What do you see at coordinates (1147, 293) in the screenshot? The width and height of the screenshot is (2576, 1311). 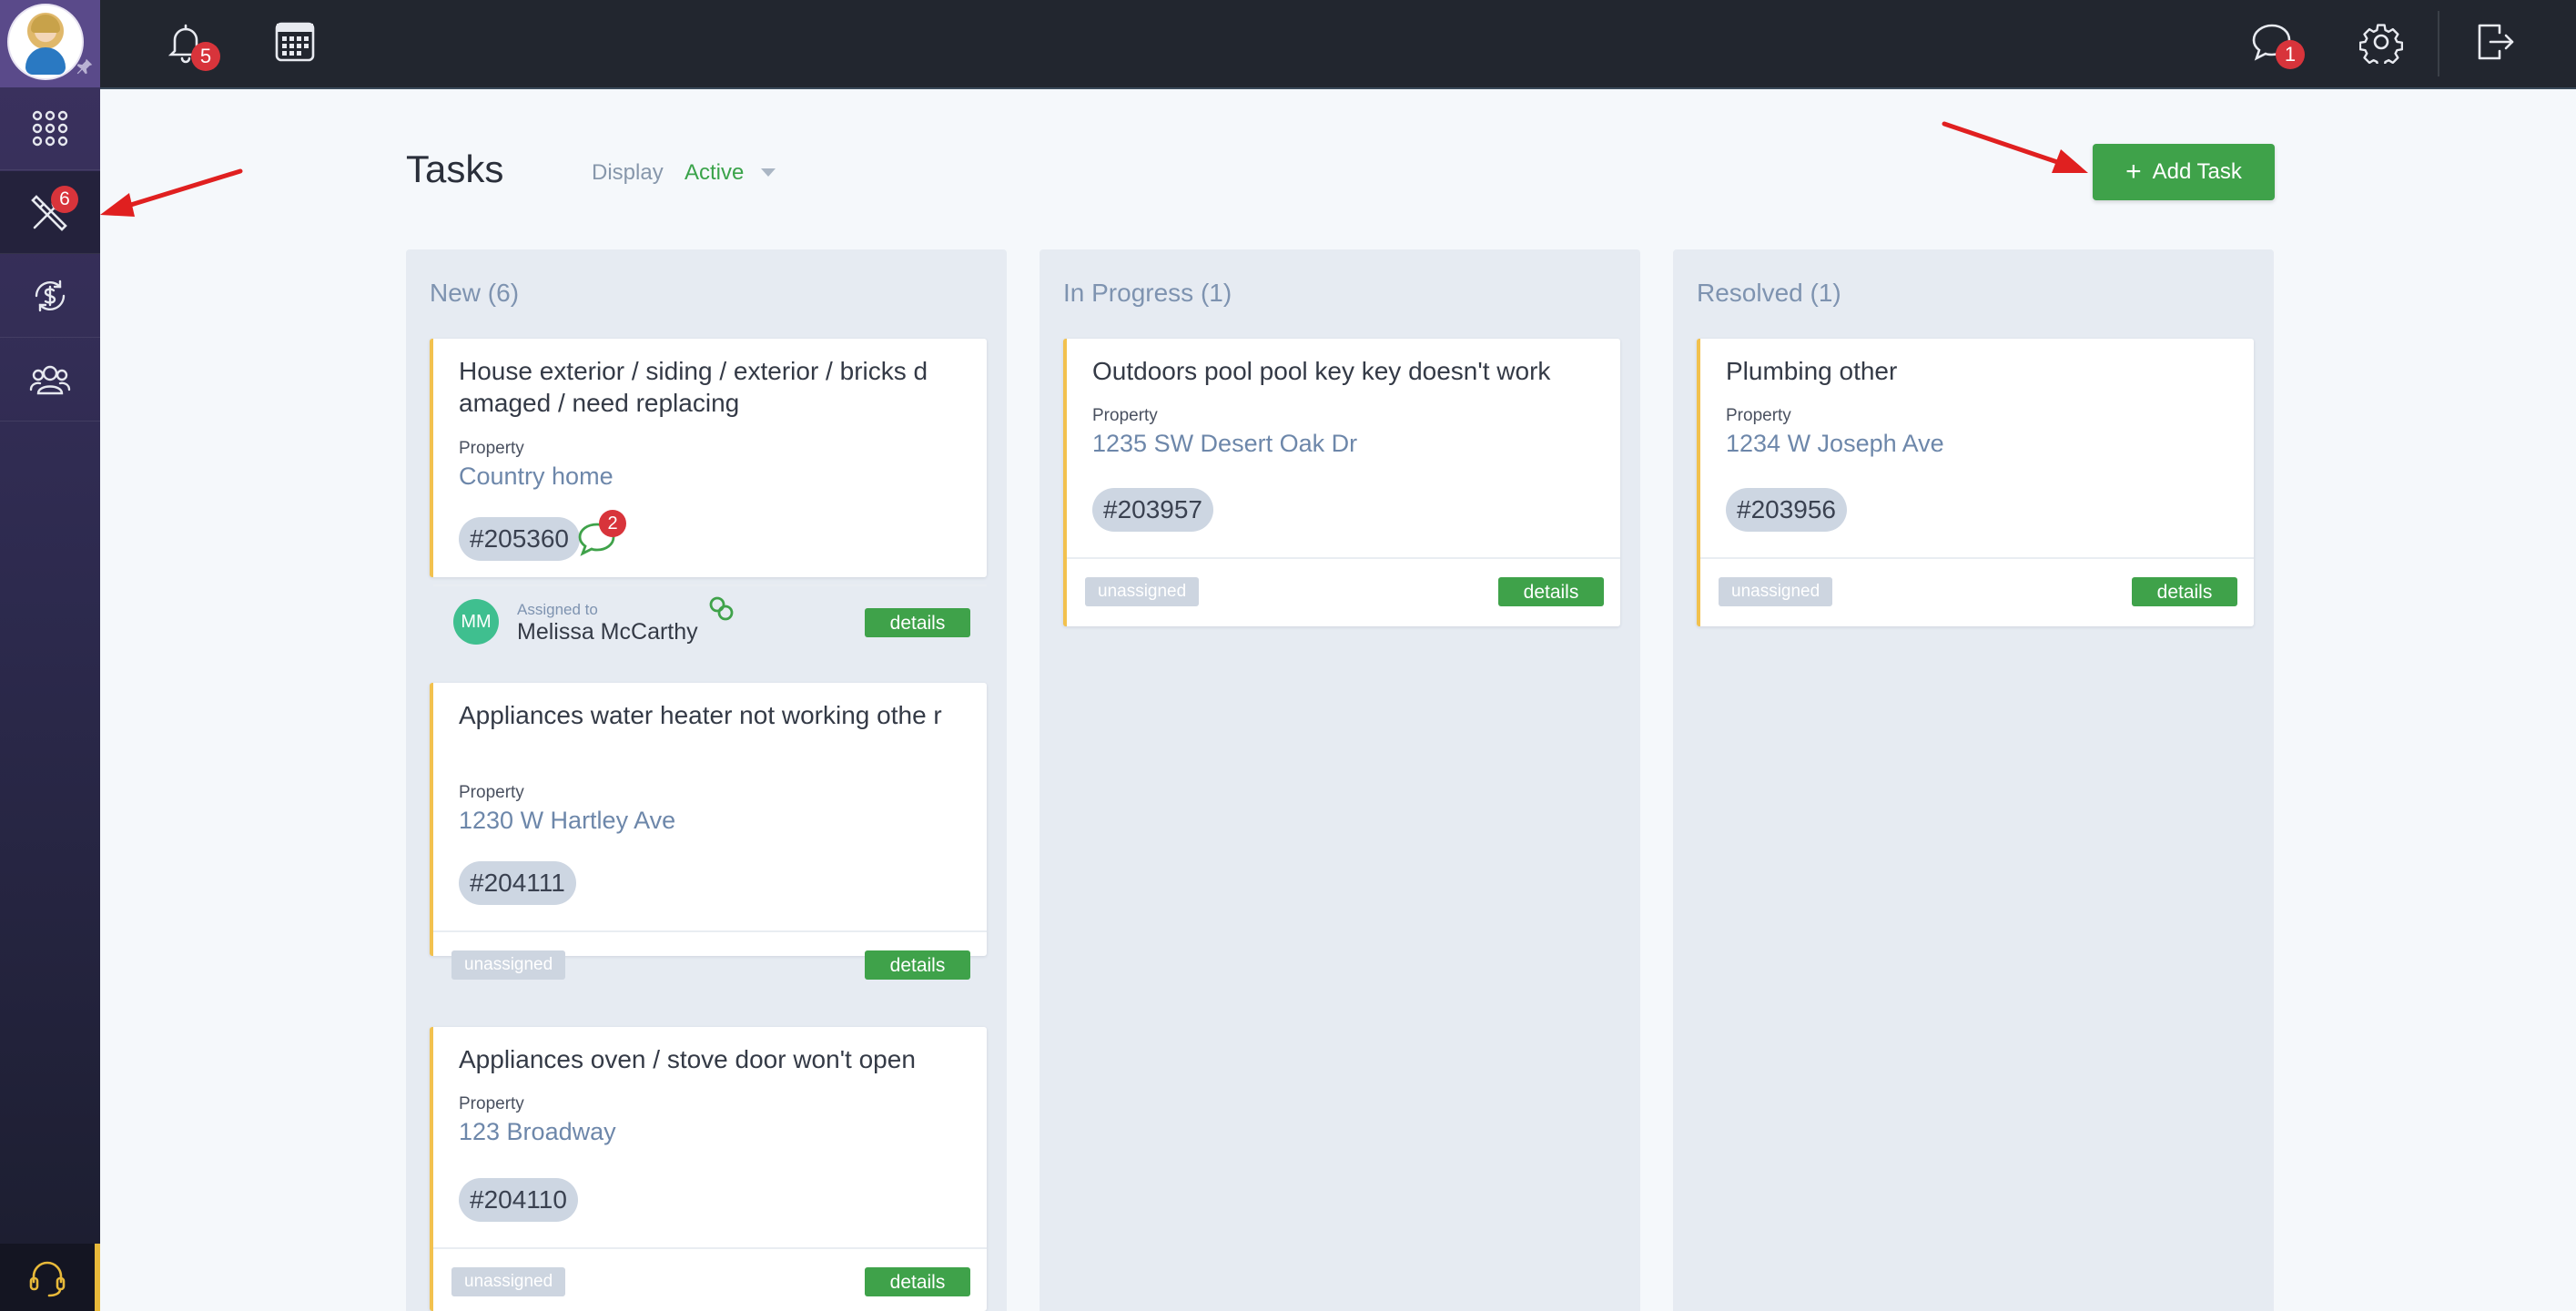 I see `column-title: In Progress (1)` at bounding box center [1147, 293].